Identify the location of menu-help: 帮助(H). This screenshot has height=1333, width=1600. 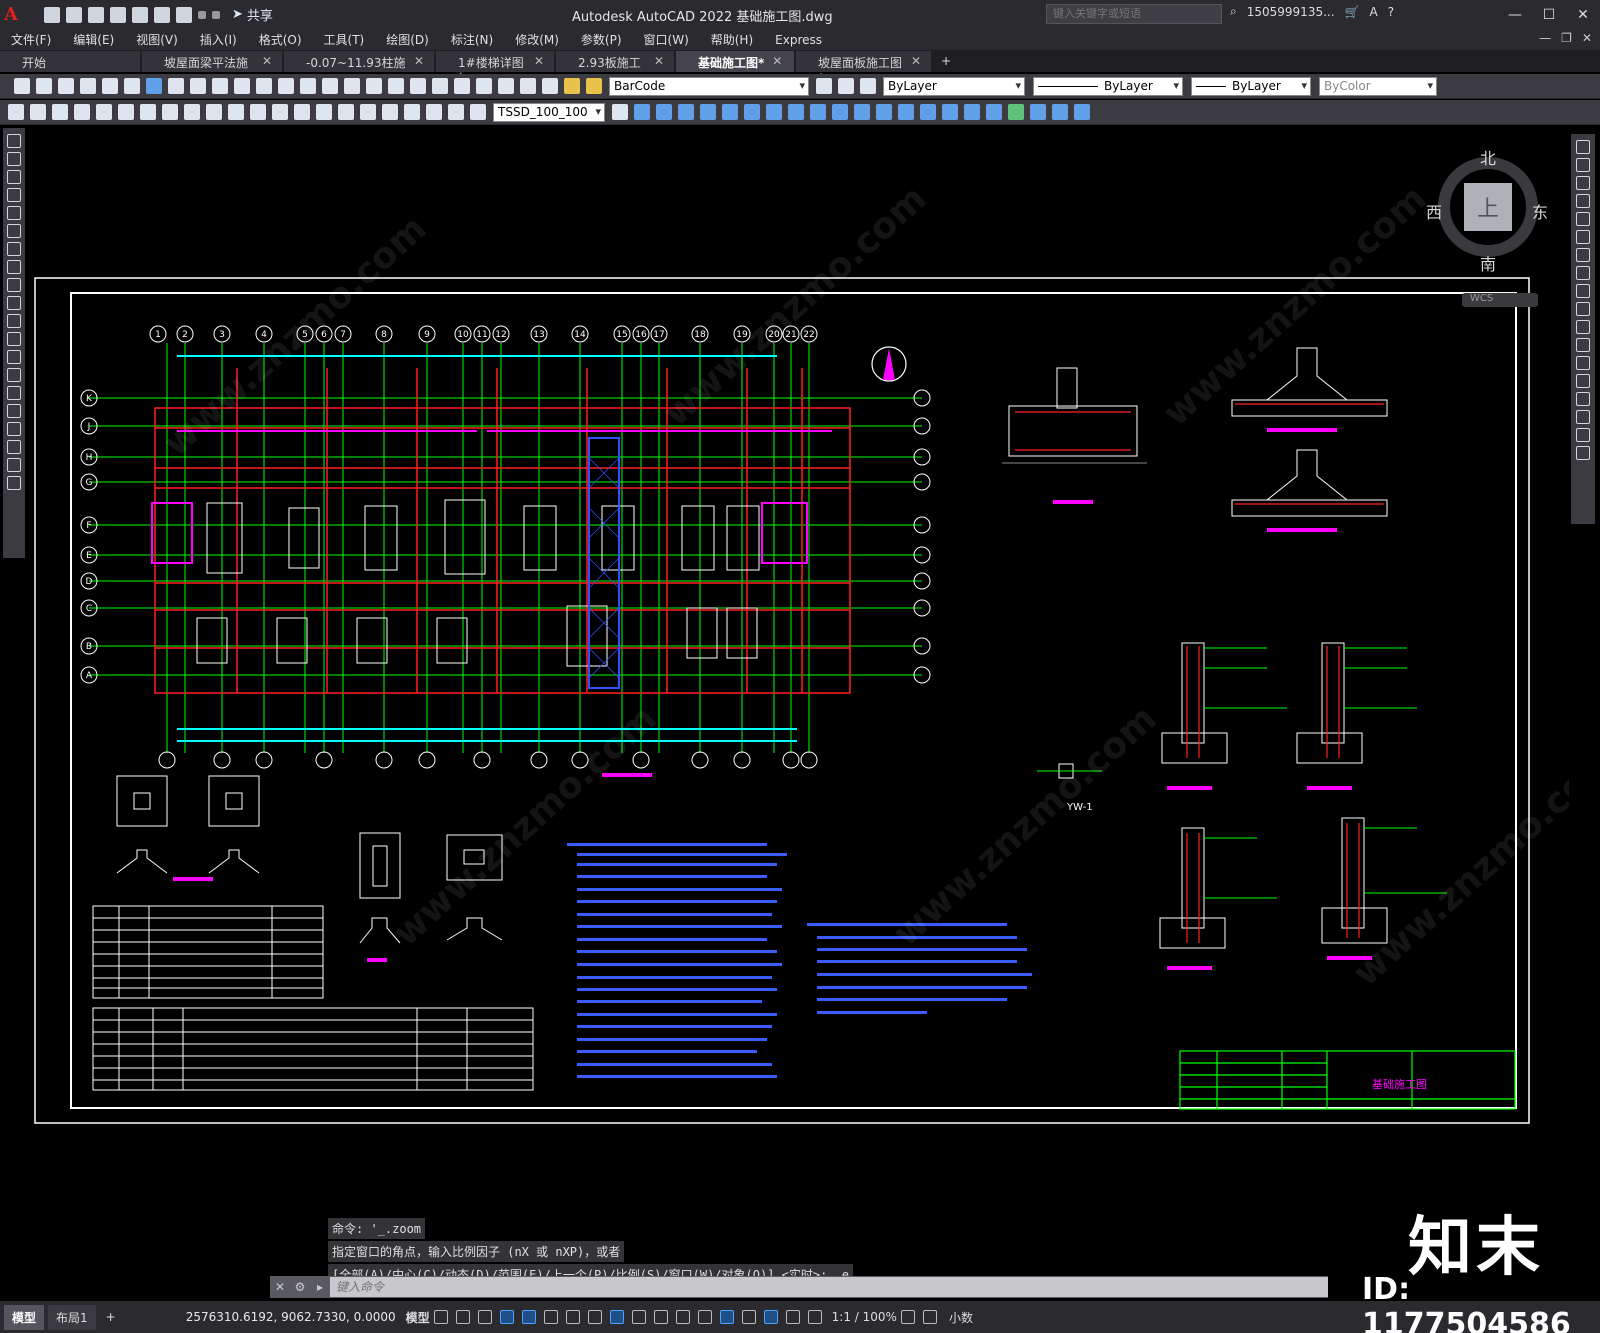
(732, 39).